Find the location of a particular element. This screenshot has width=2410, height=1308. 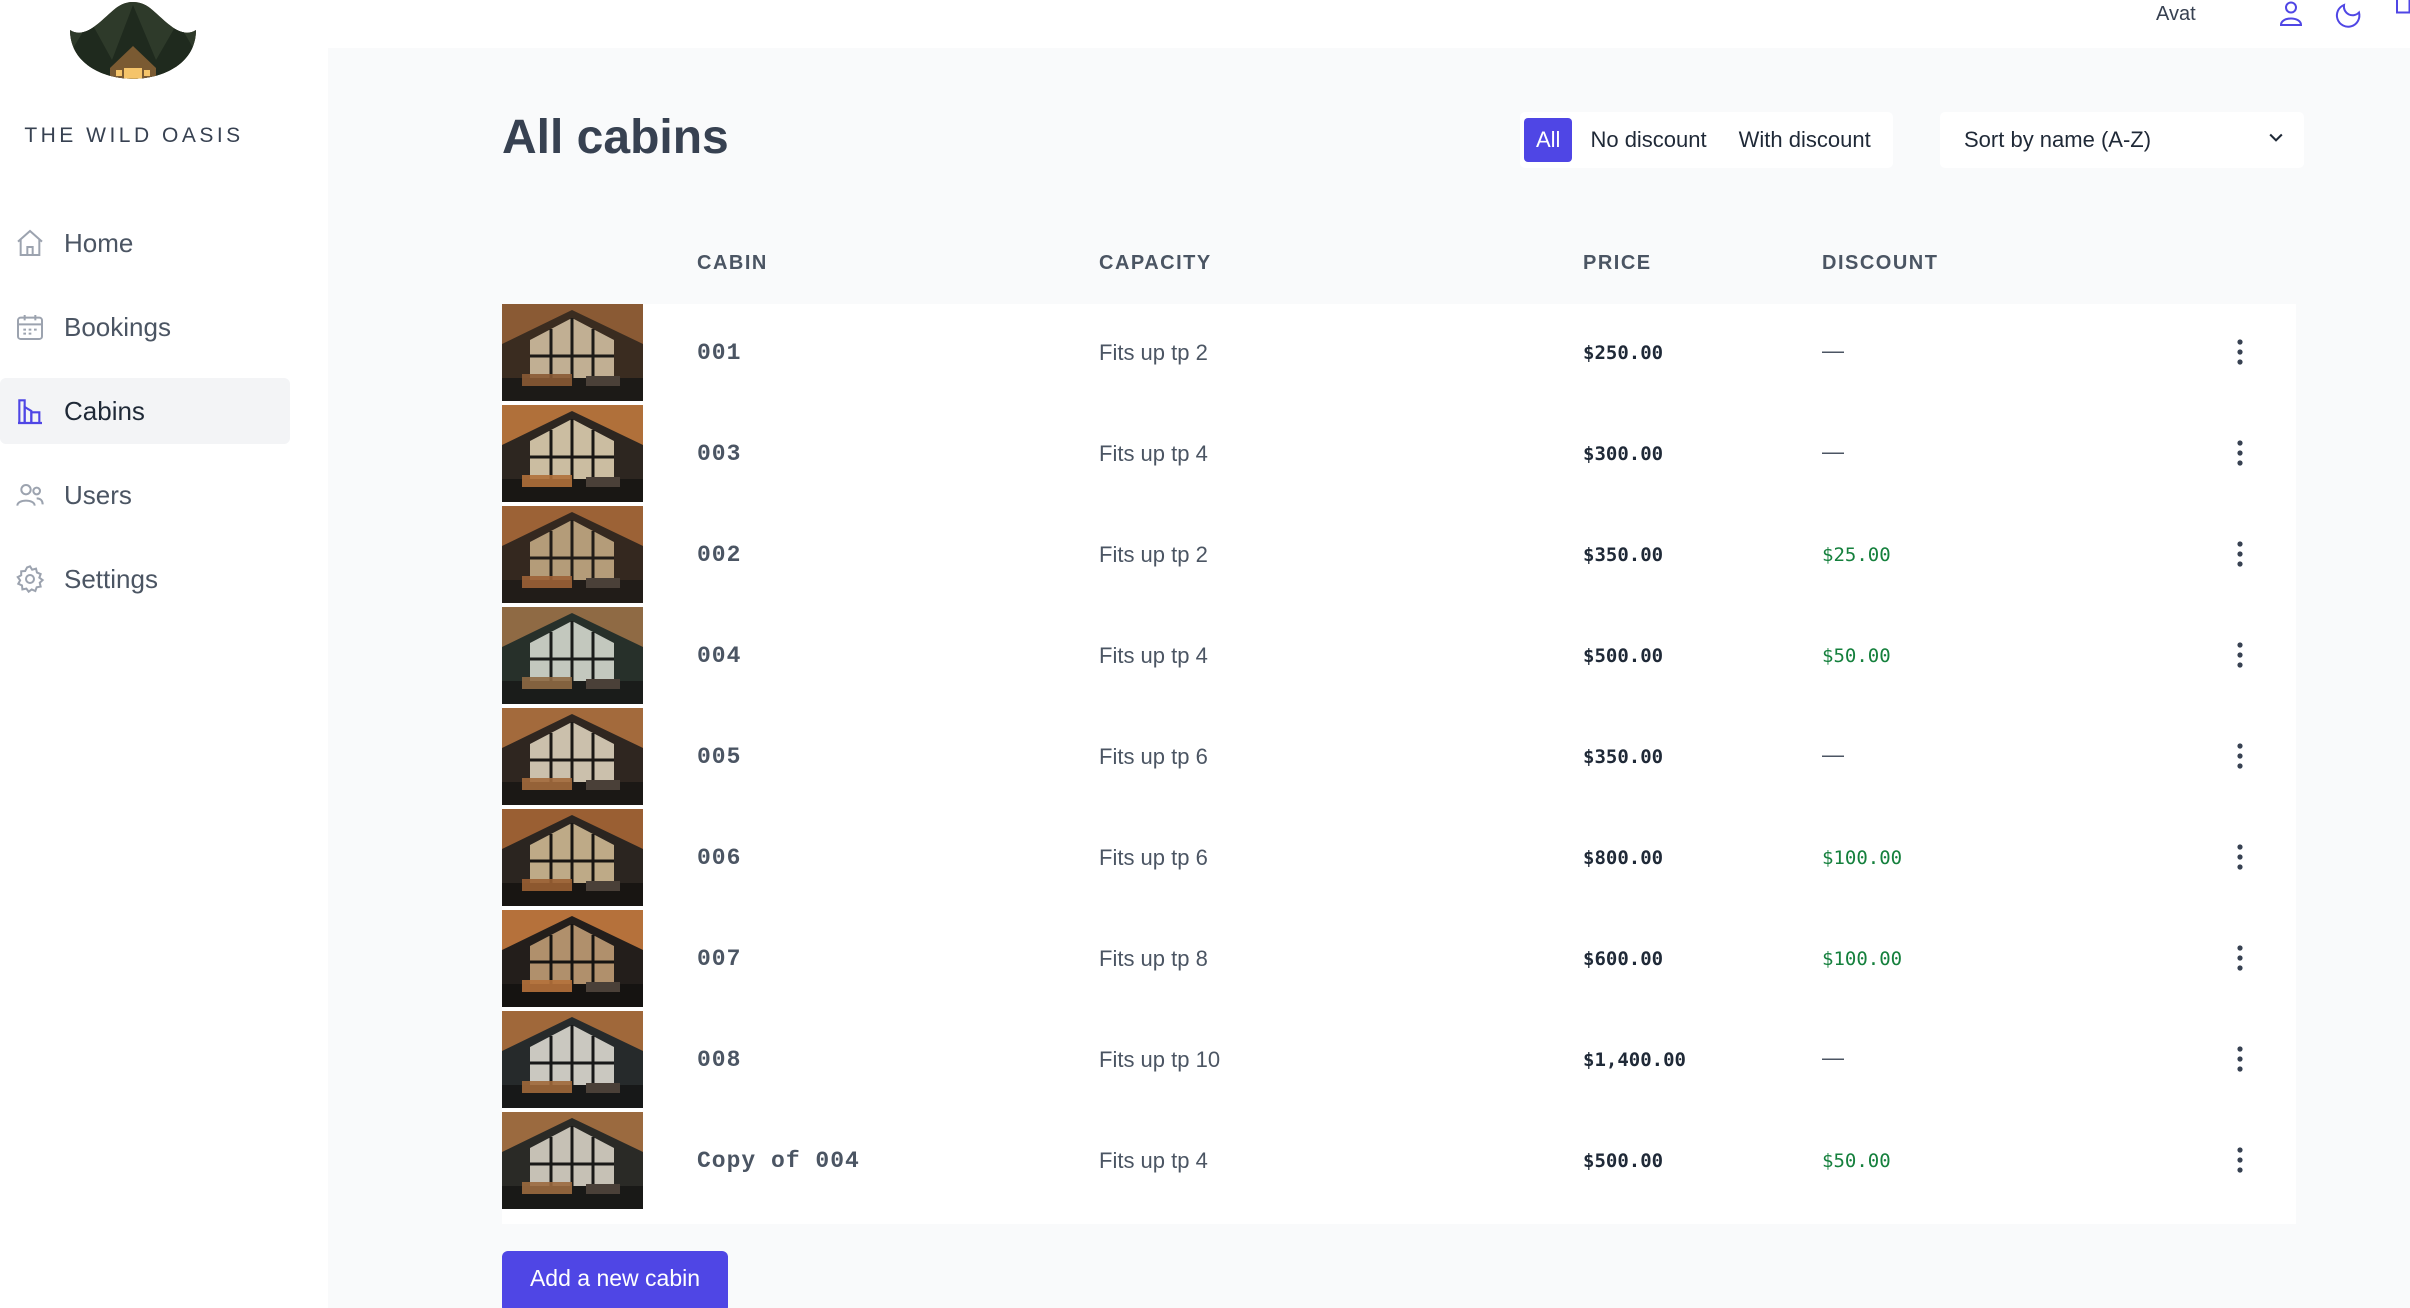

top-header: Avat is located at coordinates (1369, 24).